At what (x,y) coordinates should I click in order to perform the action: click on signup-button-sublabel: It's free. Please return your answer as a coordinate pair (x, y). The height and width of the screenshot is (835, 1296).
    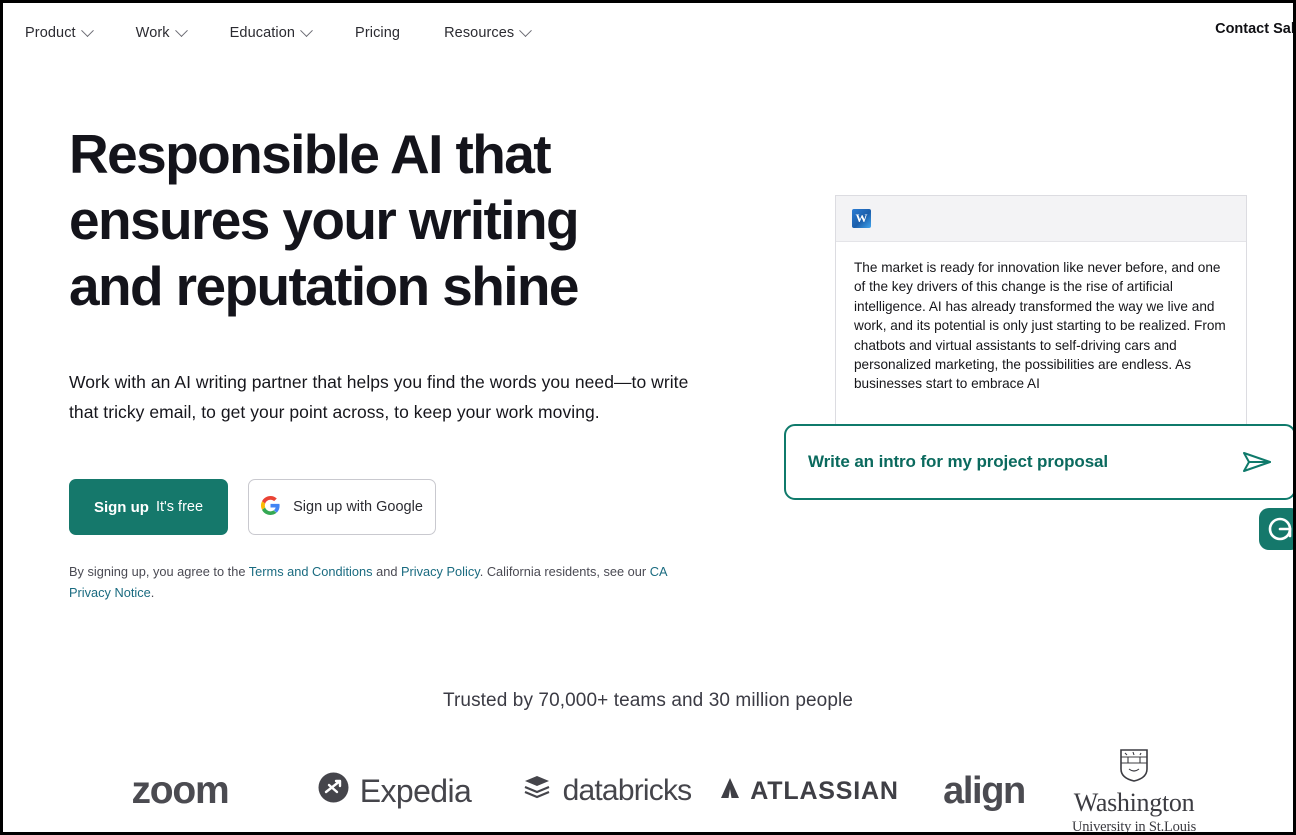
    Looking at the image, I should click on (179, 507).